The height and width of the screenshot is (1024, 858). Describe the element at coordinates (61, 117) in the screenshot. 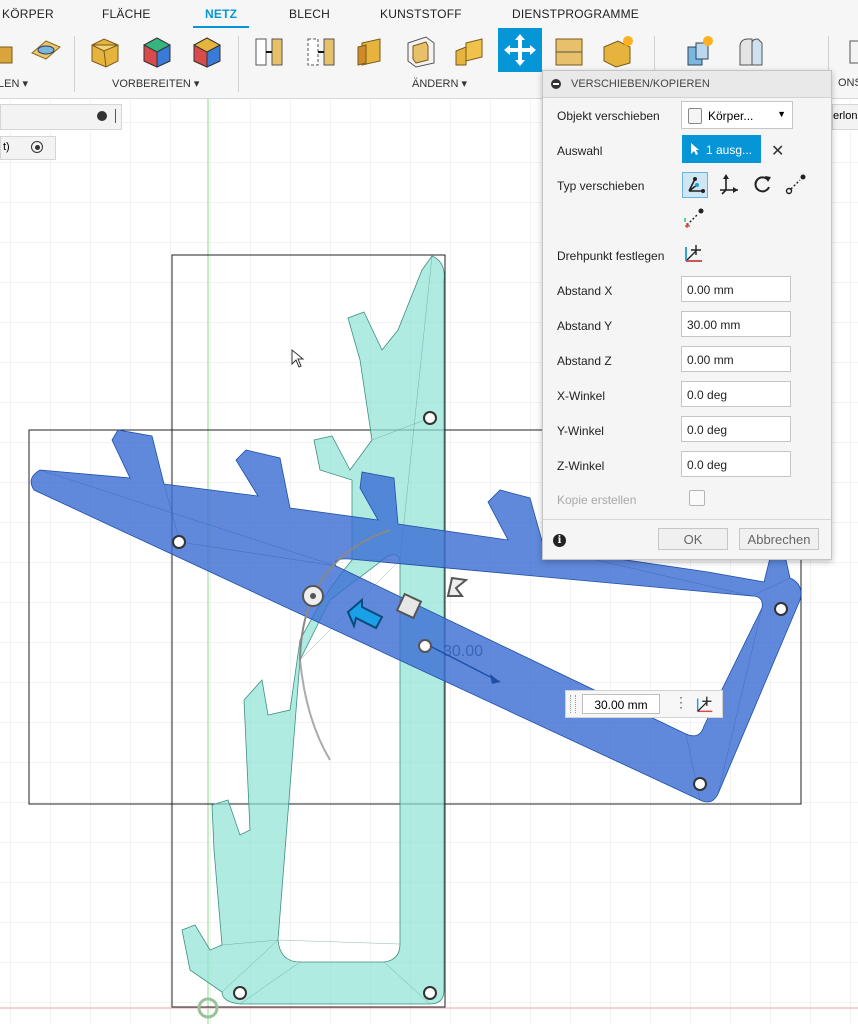

I see `browser-panel-header` at that location.